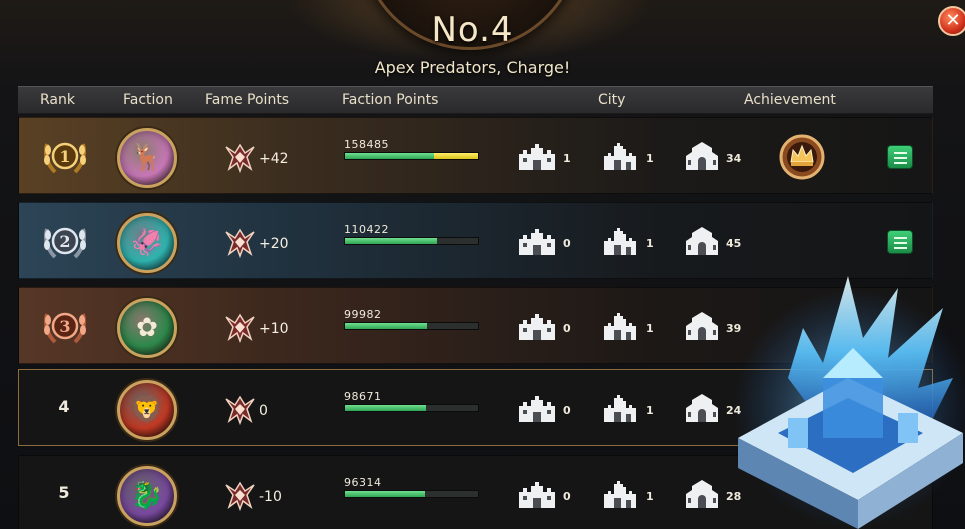 The image size is (965, 529). Describe the element at coordinates (363, 396) in the screenshot. I see `faction-points-value: 98671` at that location.